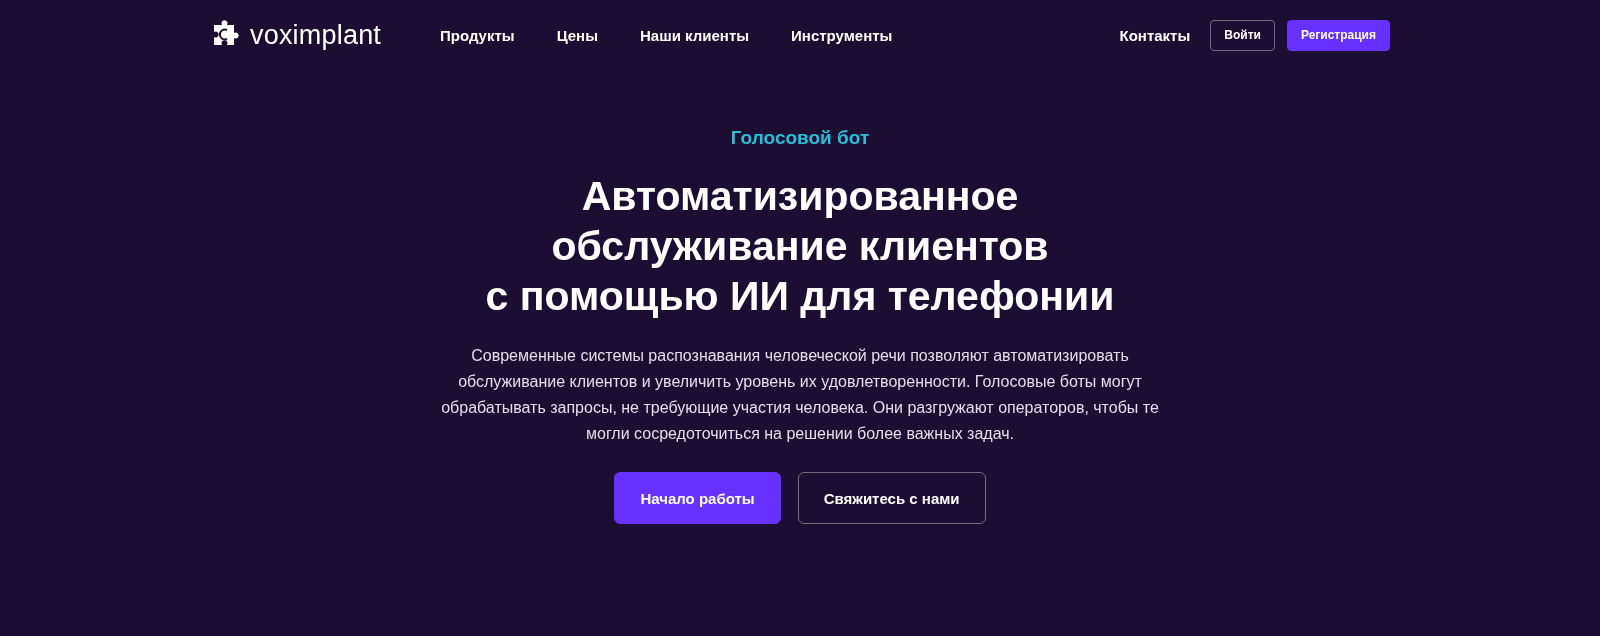 The image size is (1600, 636). I want to click on contacts-link: Контакты, so click(1155, 35).